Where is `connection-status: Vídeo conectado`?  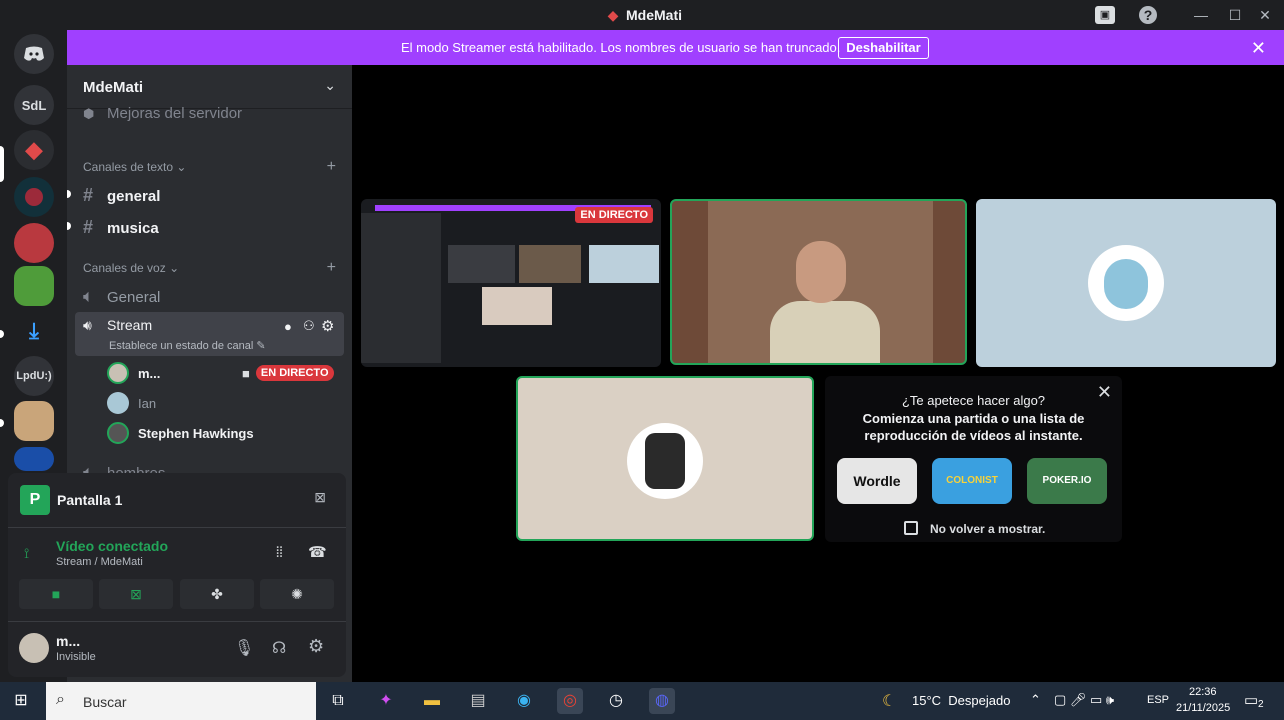
connection-status: Vídeo conectado is located at coordinates (112, 546).